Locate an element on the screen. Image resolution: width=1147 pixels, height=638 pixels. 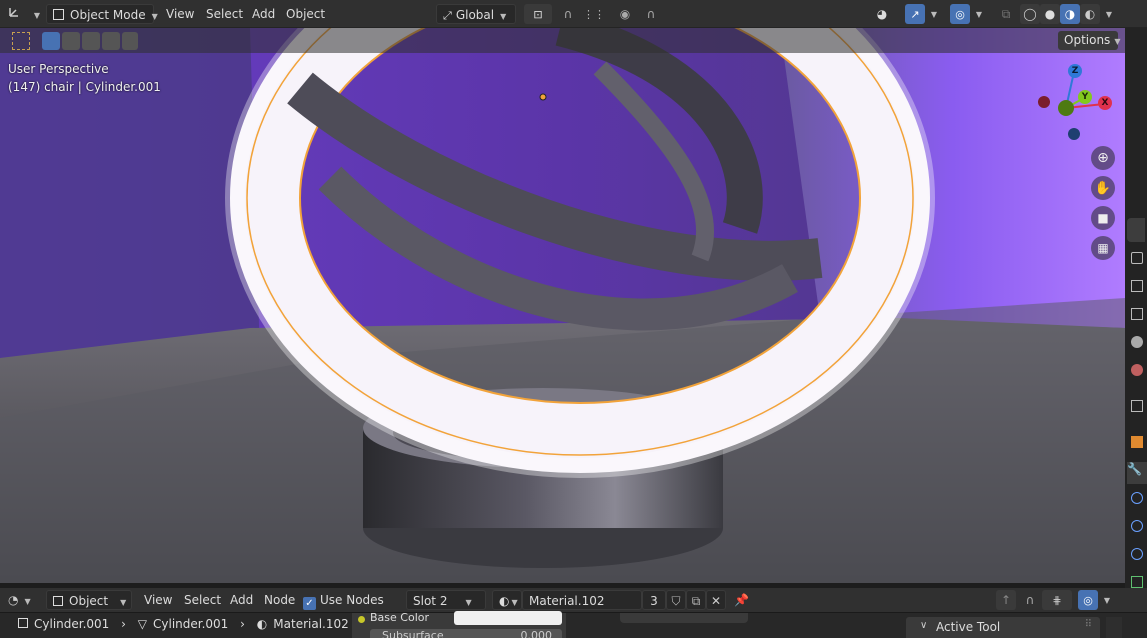
axis-z-handle: Z is located at coordinates (1075, 71).